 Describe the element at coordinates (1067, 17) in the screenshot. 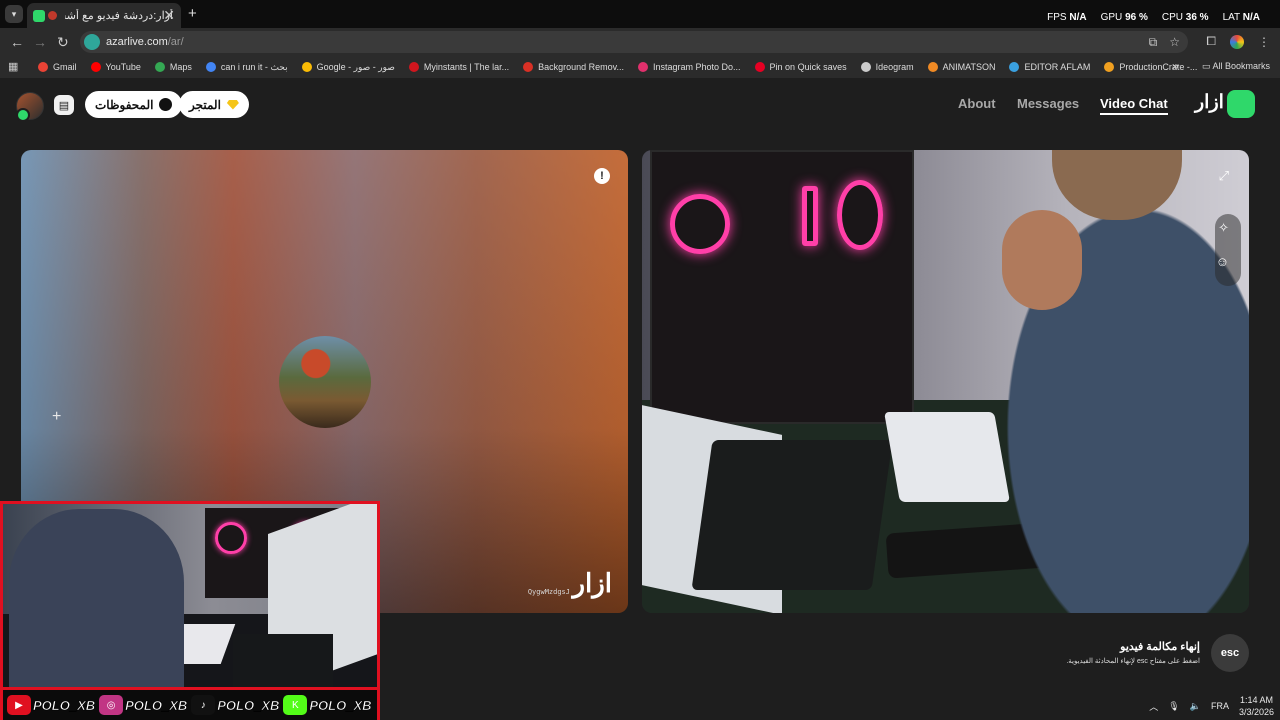

I see `perf-fps: FPS N/A` at that location.